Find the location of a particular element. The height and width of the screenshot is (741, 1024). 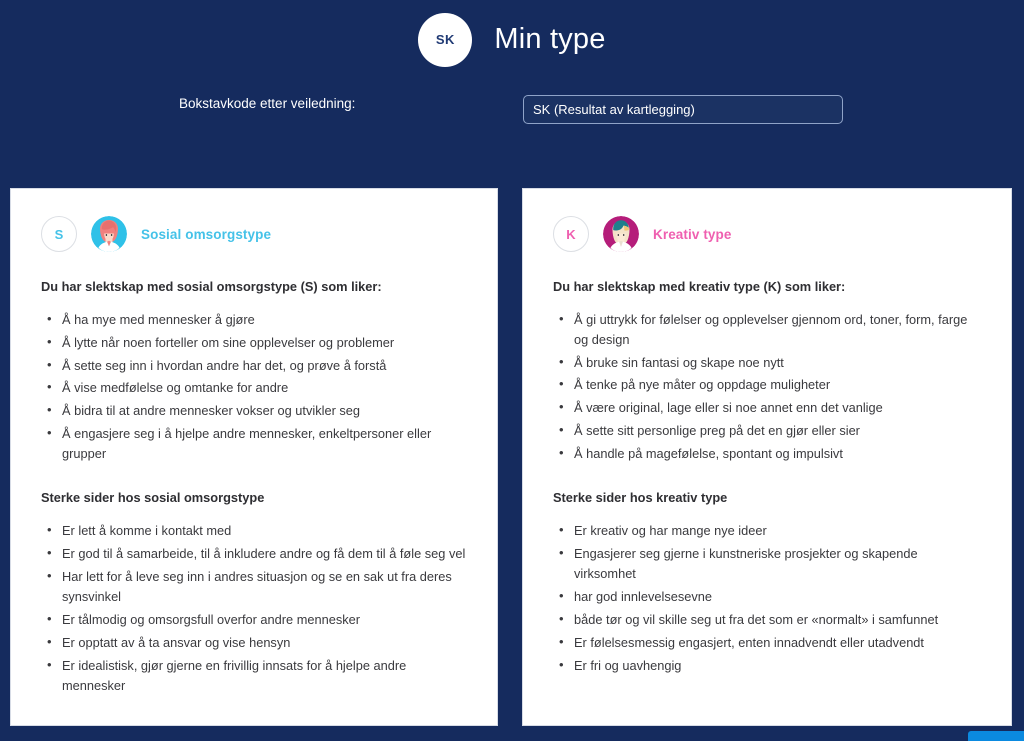

card-header-creative: K Kreativ type is located at coordinates (767, 234).